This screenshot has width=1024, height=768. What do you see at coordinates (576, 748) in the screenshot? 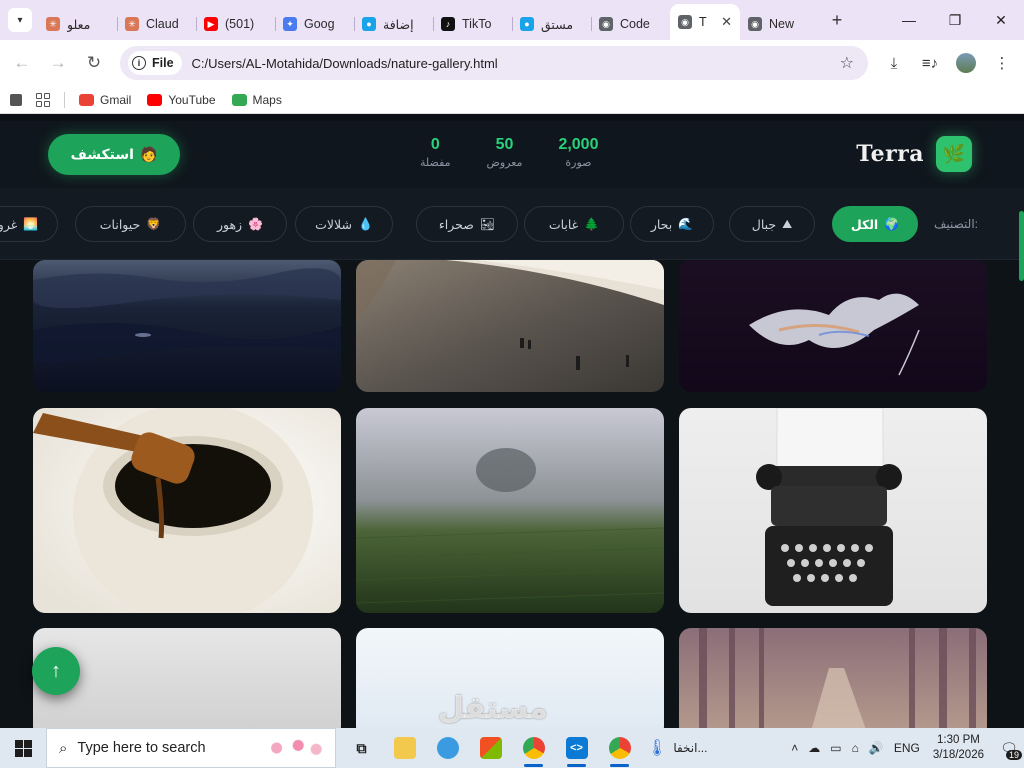
I see `vscode-taskbar-button: <>` at bounding box center [576, 748].